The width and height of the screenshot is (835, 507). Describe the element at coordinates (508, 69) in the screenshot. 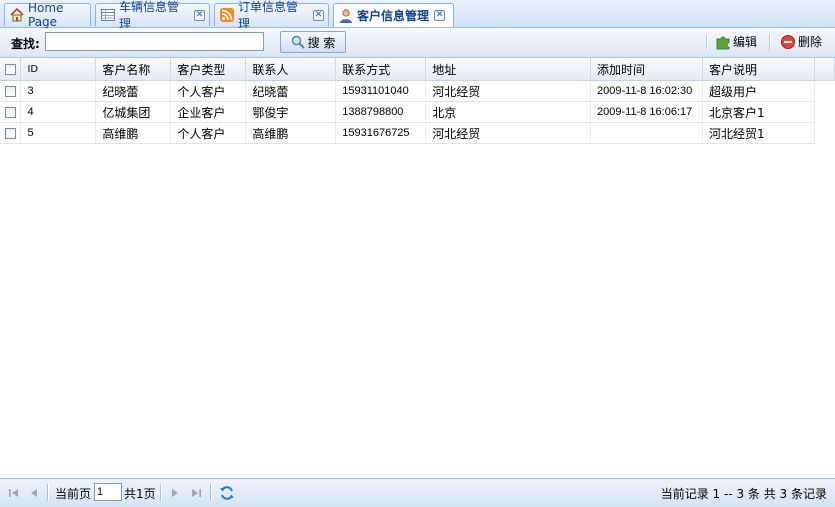

I see `column-header-address: 地址` at that location.